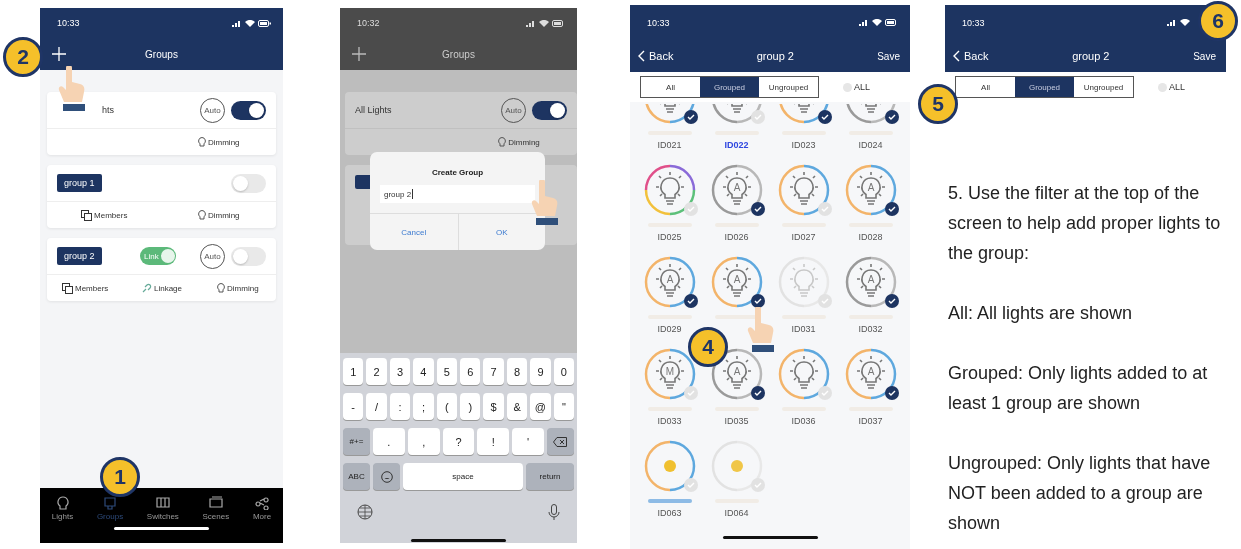 Image resolution: width=1241 pixels, height=549 pixels. I want to click on key: 2, so click(376, 371).